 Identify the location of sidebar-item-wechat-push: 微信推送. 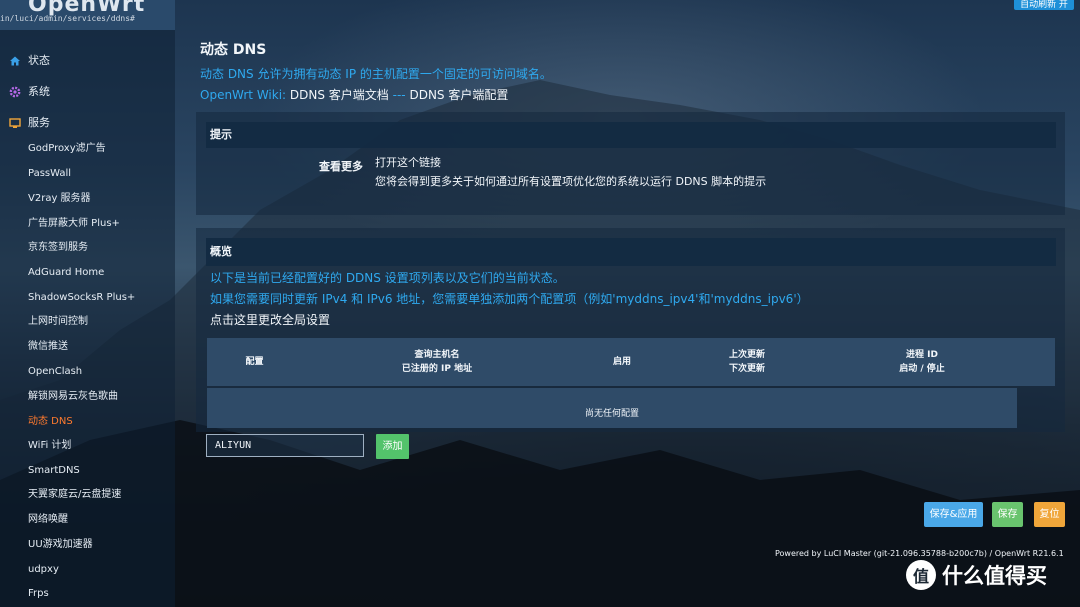
(48, 347).